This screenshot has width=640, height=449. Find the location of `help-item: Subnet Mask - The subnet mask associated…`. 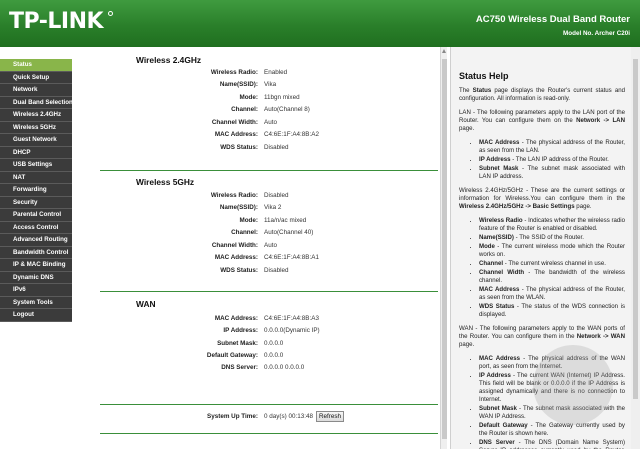

help-item: Subnet Mask - The subnet mask associated… is located at coordinates (552, 173).